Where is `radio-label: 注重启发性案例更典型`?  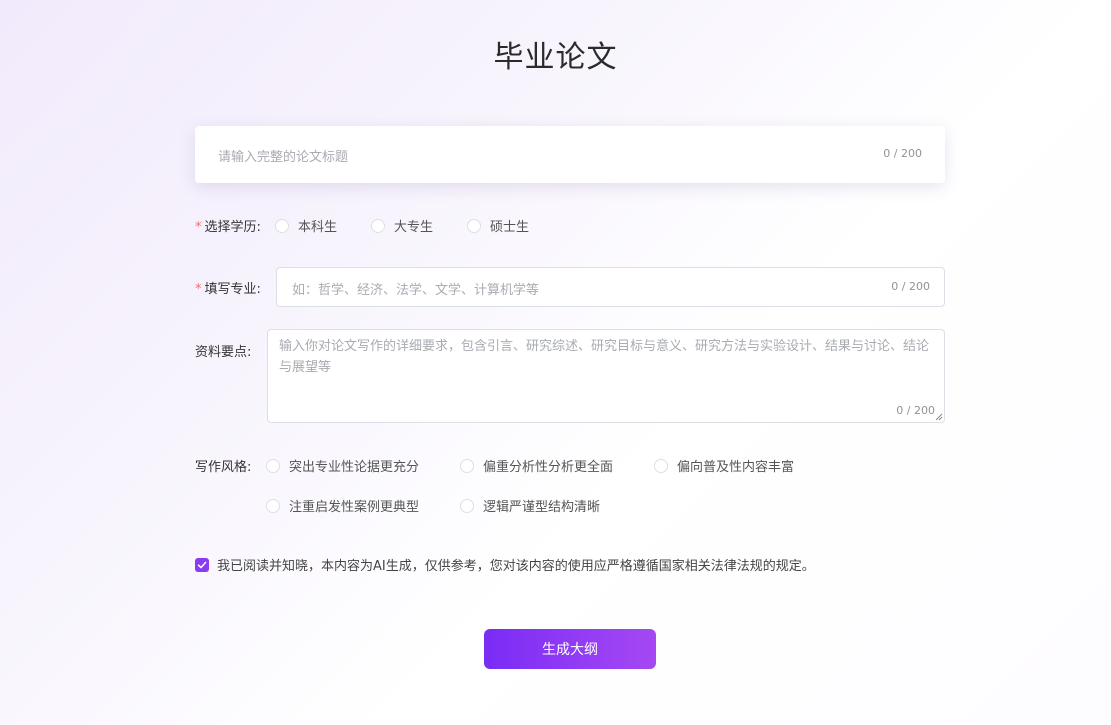
radio-label: 注重启发性案例更典型 is located at coordinates (354, 507).